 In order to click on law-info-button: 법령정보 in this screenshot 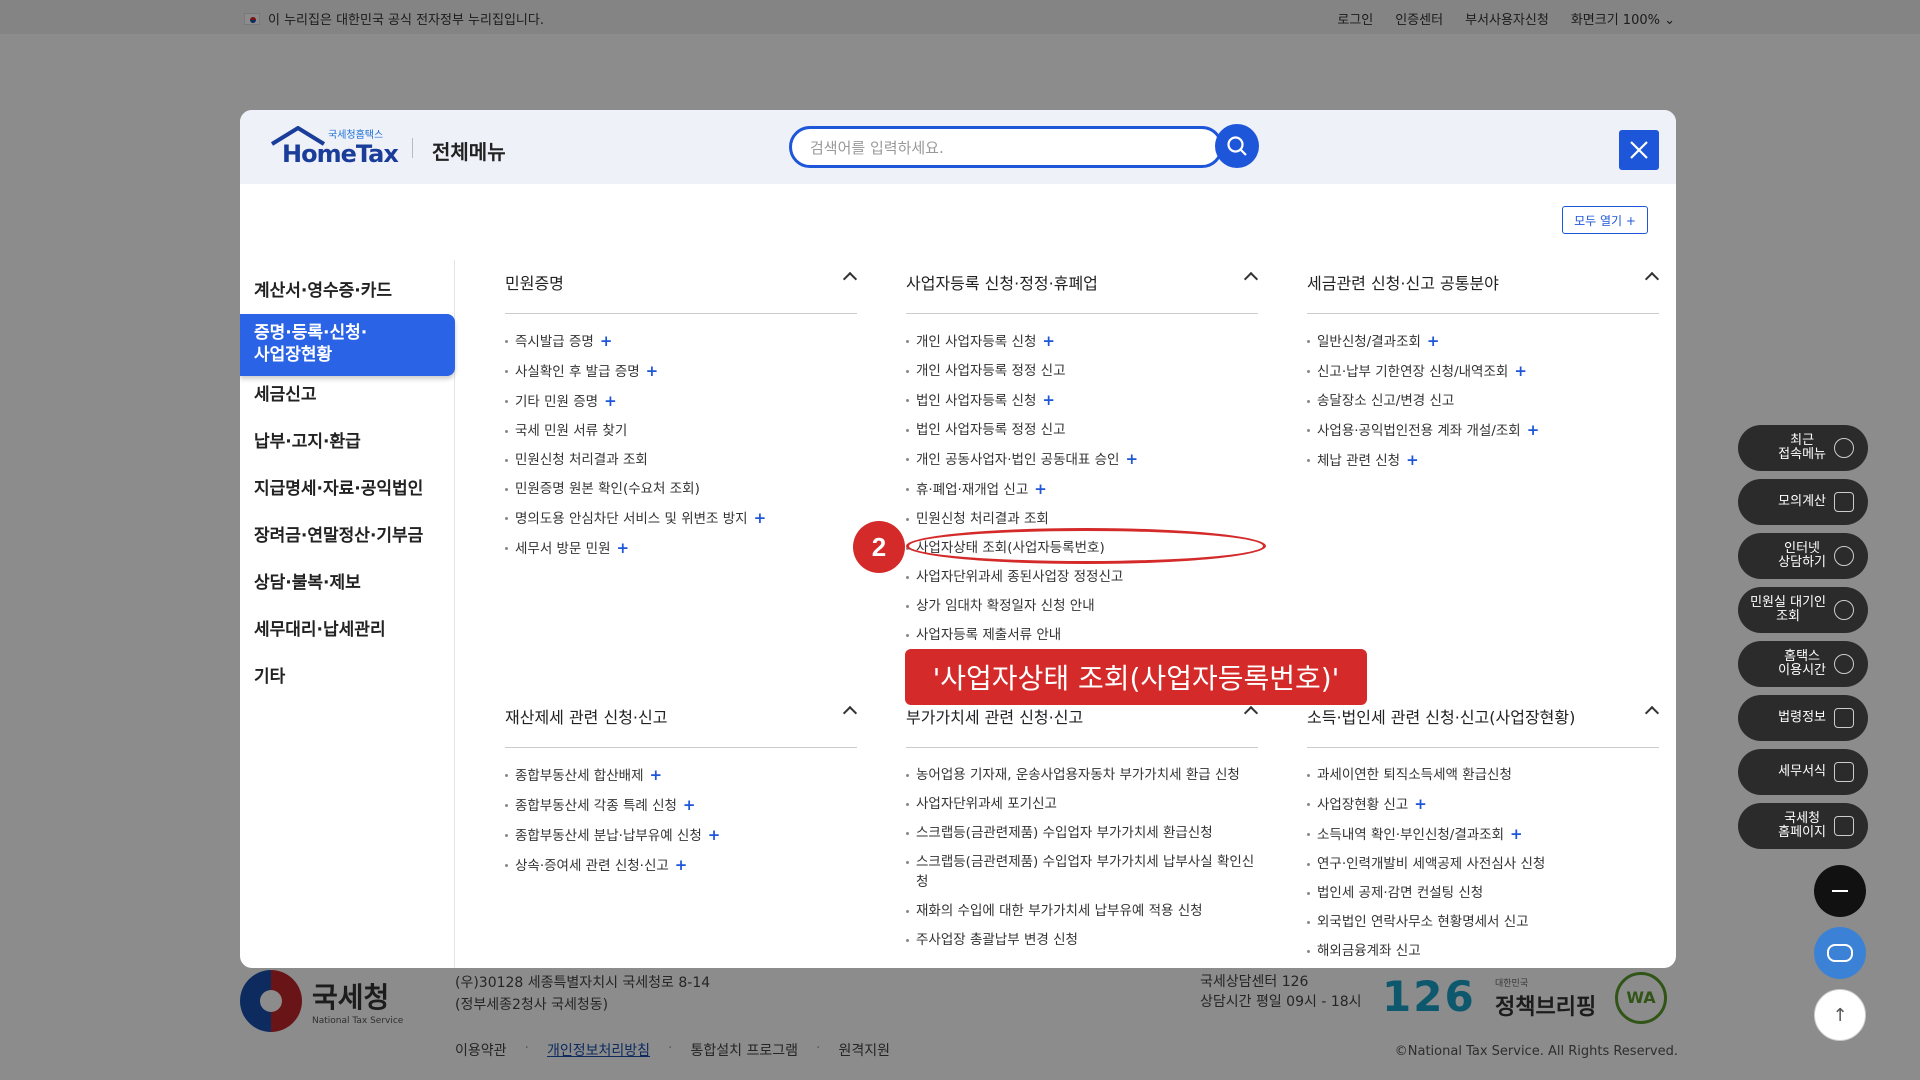, I will do `click(1803, 718)`.